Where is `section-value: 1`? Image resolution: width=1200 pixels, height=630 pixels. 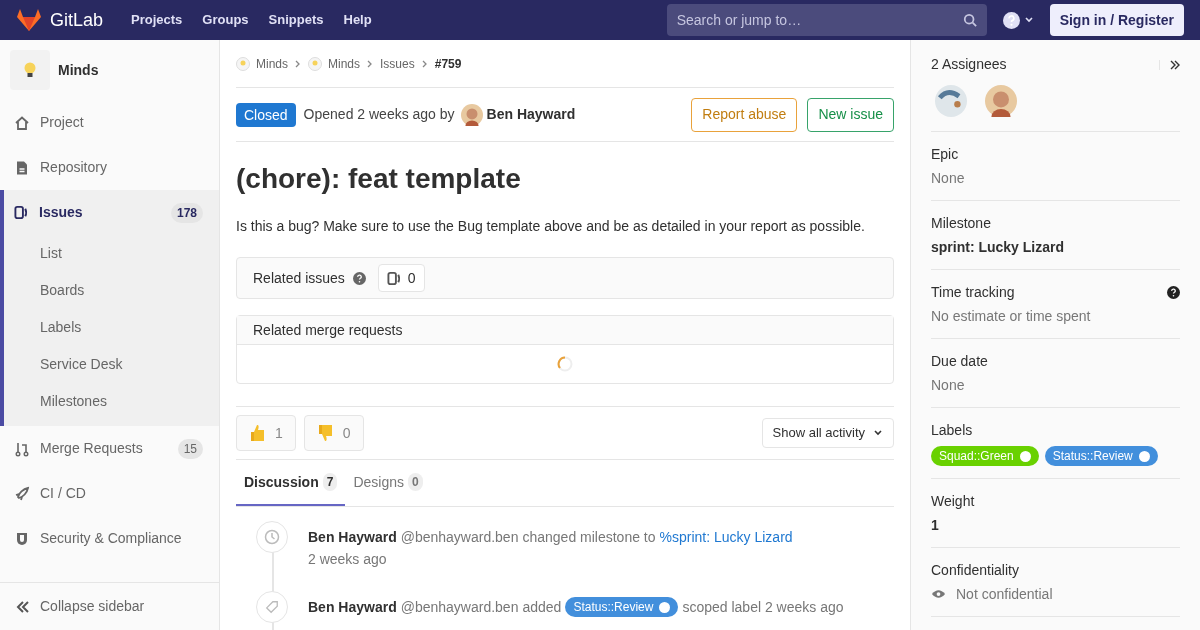 section-value: 1 is located at coordinates (935, 525).